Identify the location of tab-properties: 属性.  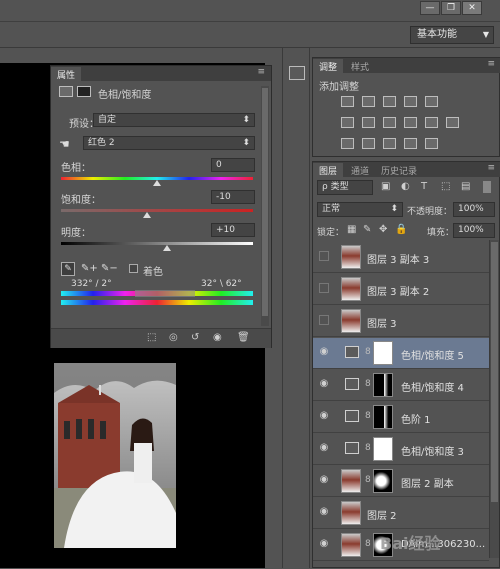
(66, 74).